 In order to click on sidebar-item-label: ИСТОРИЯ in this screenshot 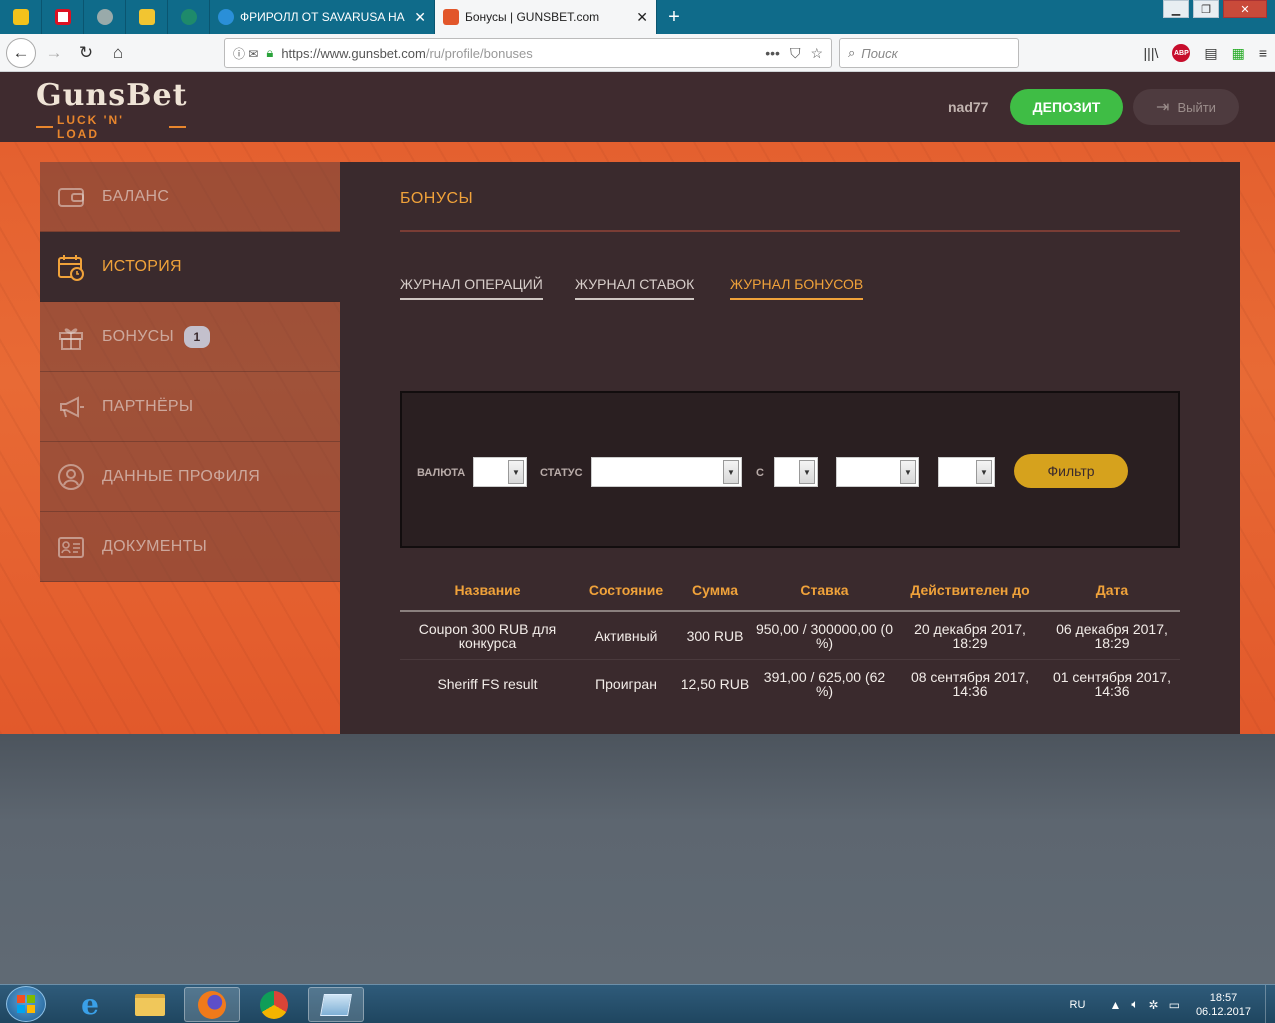, I will do `click(142, 266)`.